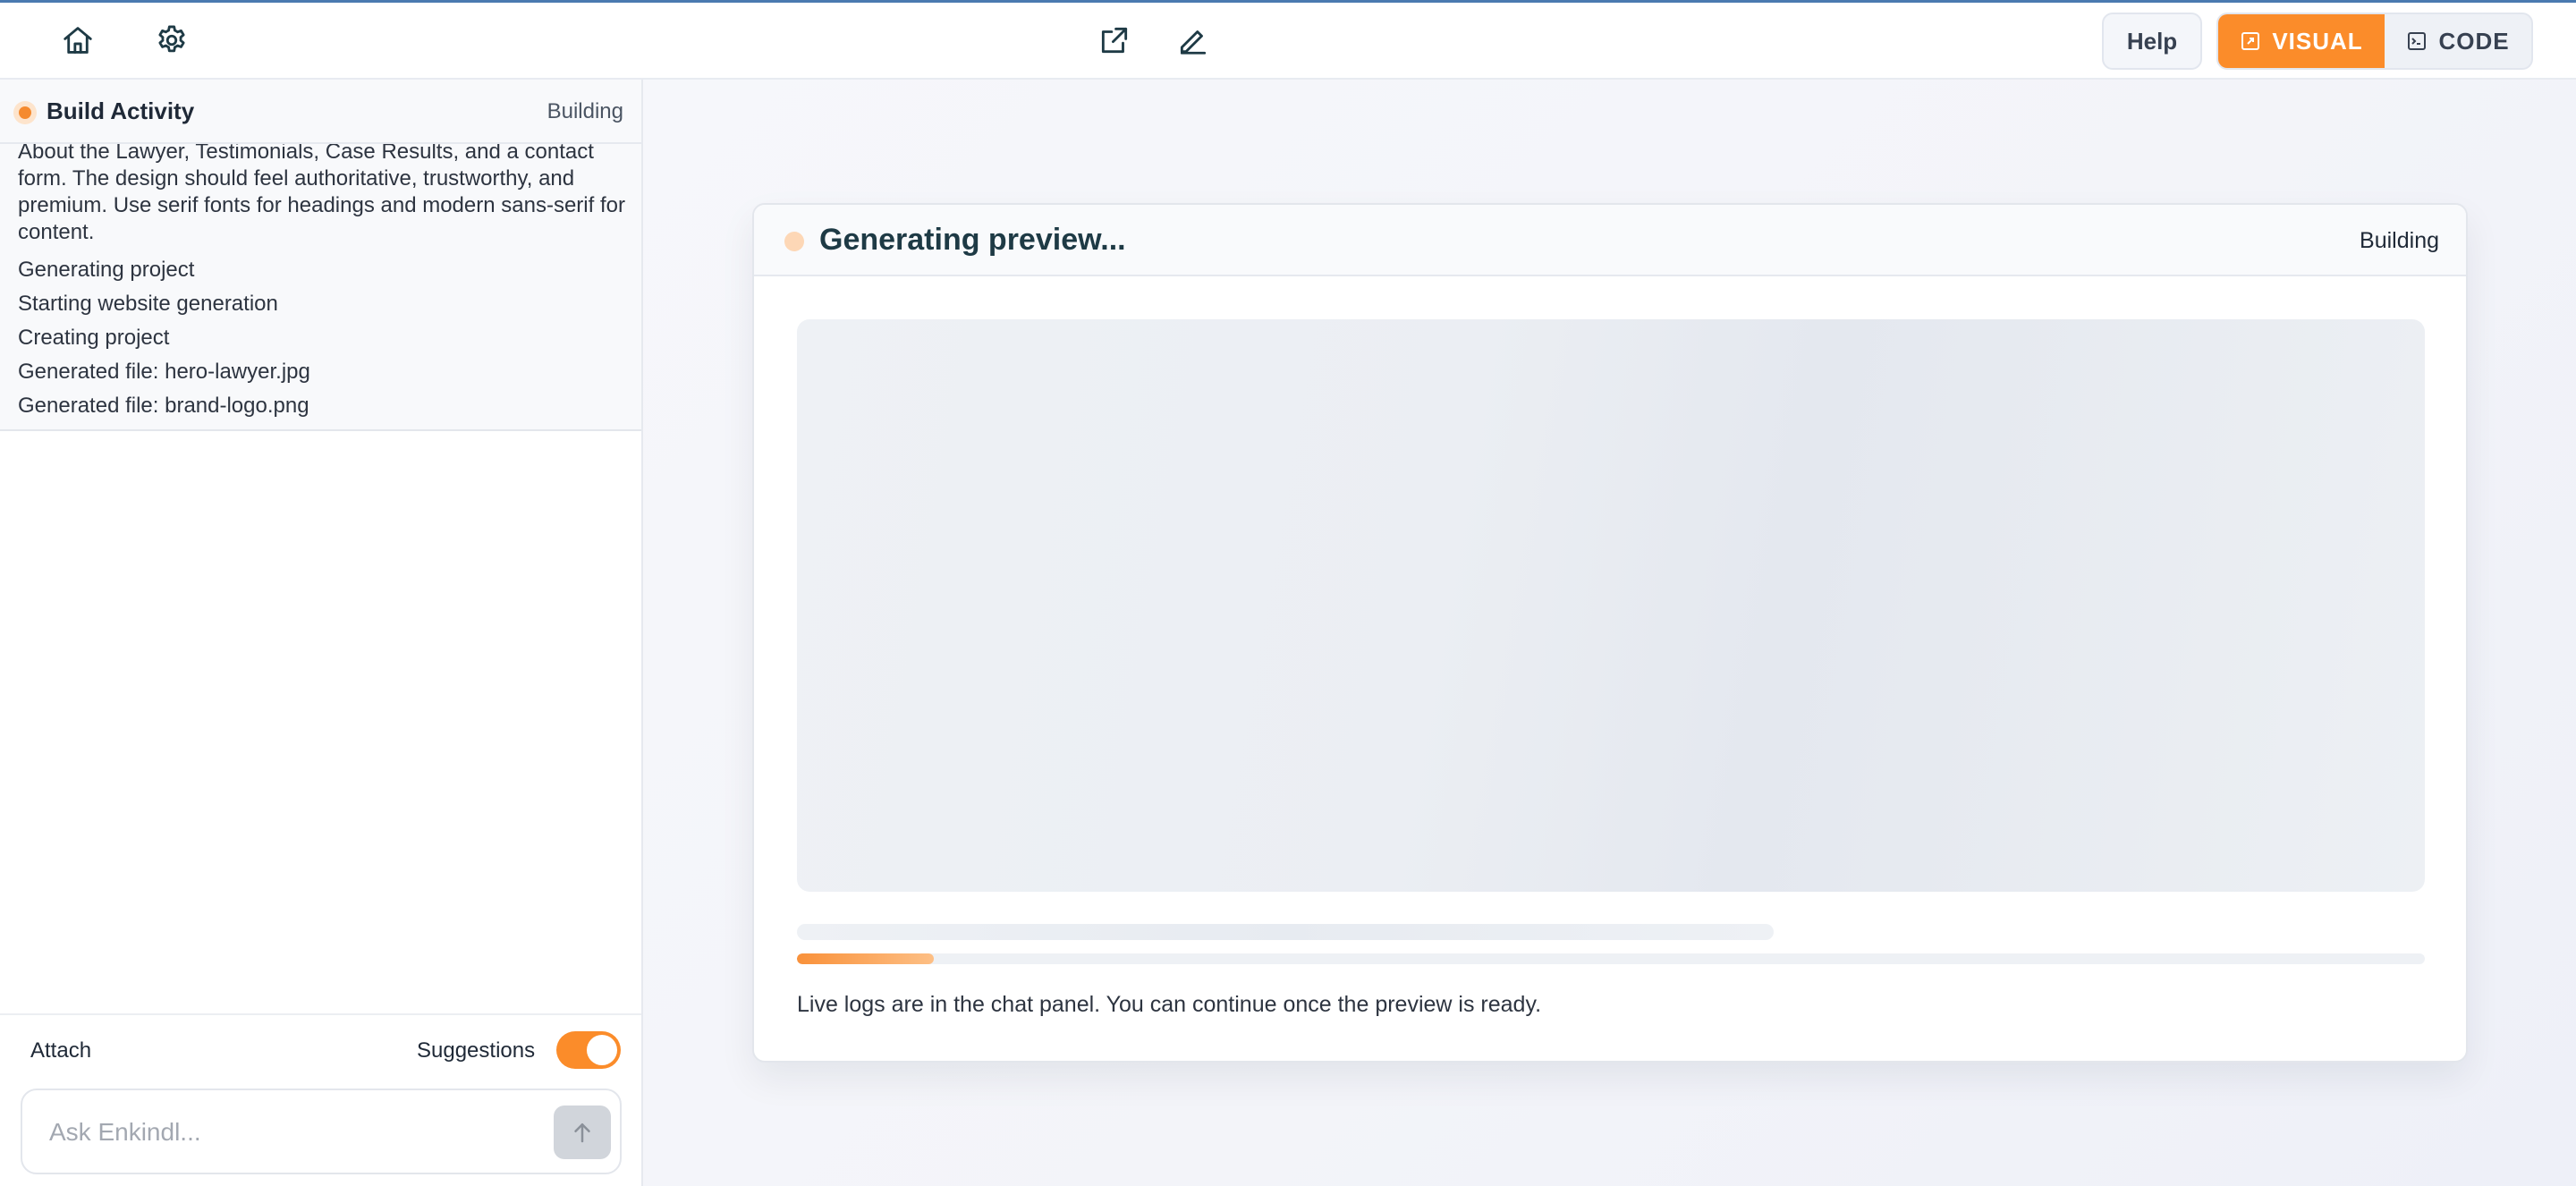  I want to click on activity-line: Generated file: brand-logo.png, so click(163, 406).